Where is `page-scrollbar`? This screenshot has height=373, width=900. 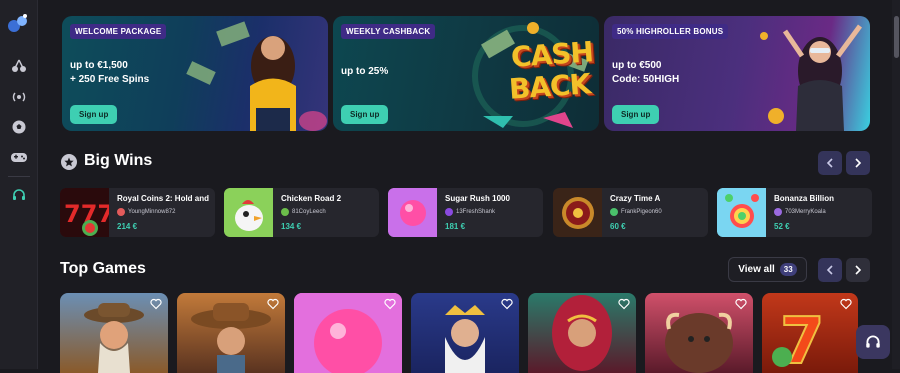 page-scrollbar is located at coordinates (896, 184).